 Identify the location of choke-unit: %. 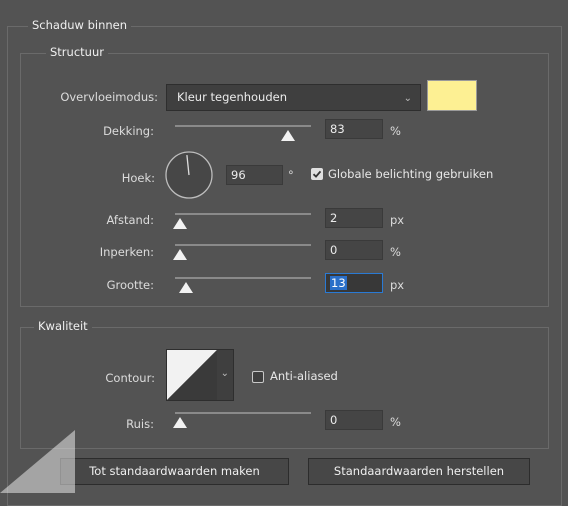
(395, 252).